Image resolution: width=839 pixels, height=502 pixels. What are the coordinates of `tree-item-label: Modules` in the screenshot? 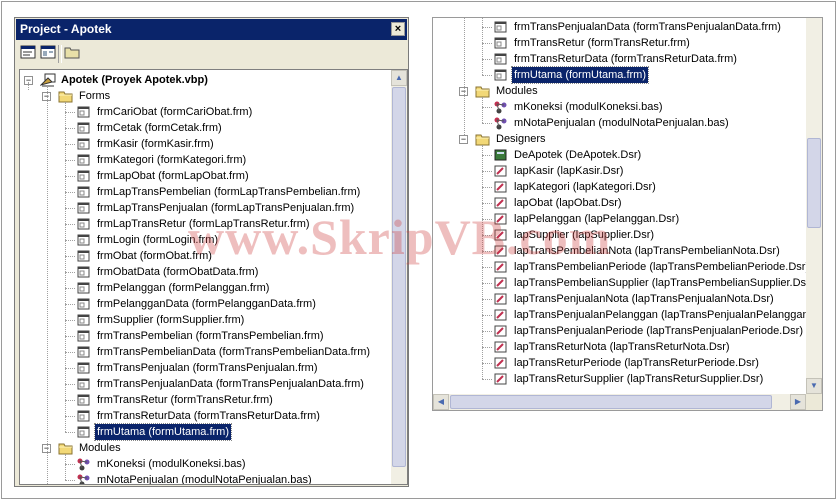 It's located at (517, 91).